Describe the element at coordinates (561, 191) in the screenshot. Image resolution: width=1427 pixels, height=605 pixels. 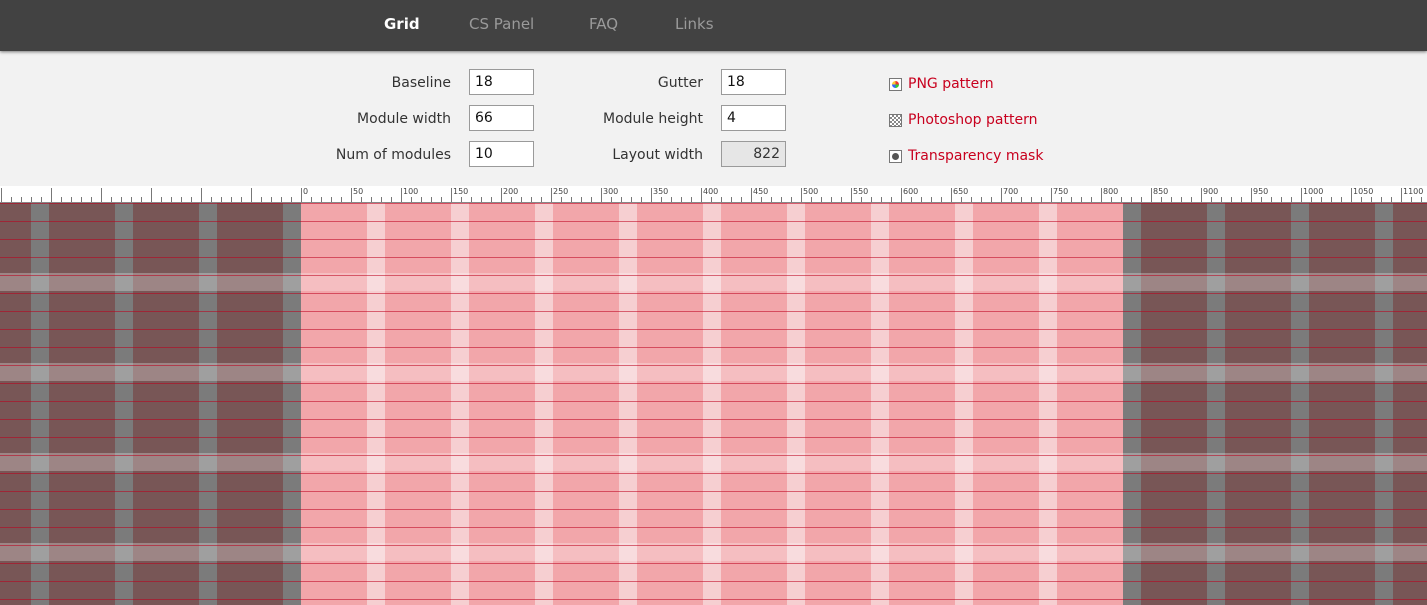
I see `ruler-label: 250` at that location.